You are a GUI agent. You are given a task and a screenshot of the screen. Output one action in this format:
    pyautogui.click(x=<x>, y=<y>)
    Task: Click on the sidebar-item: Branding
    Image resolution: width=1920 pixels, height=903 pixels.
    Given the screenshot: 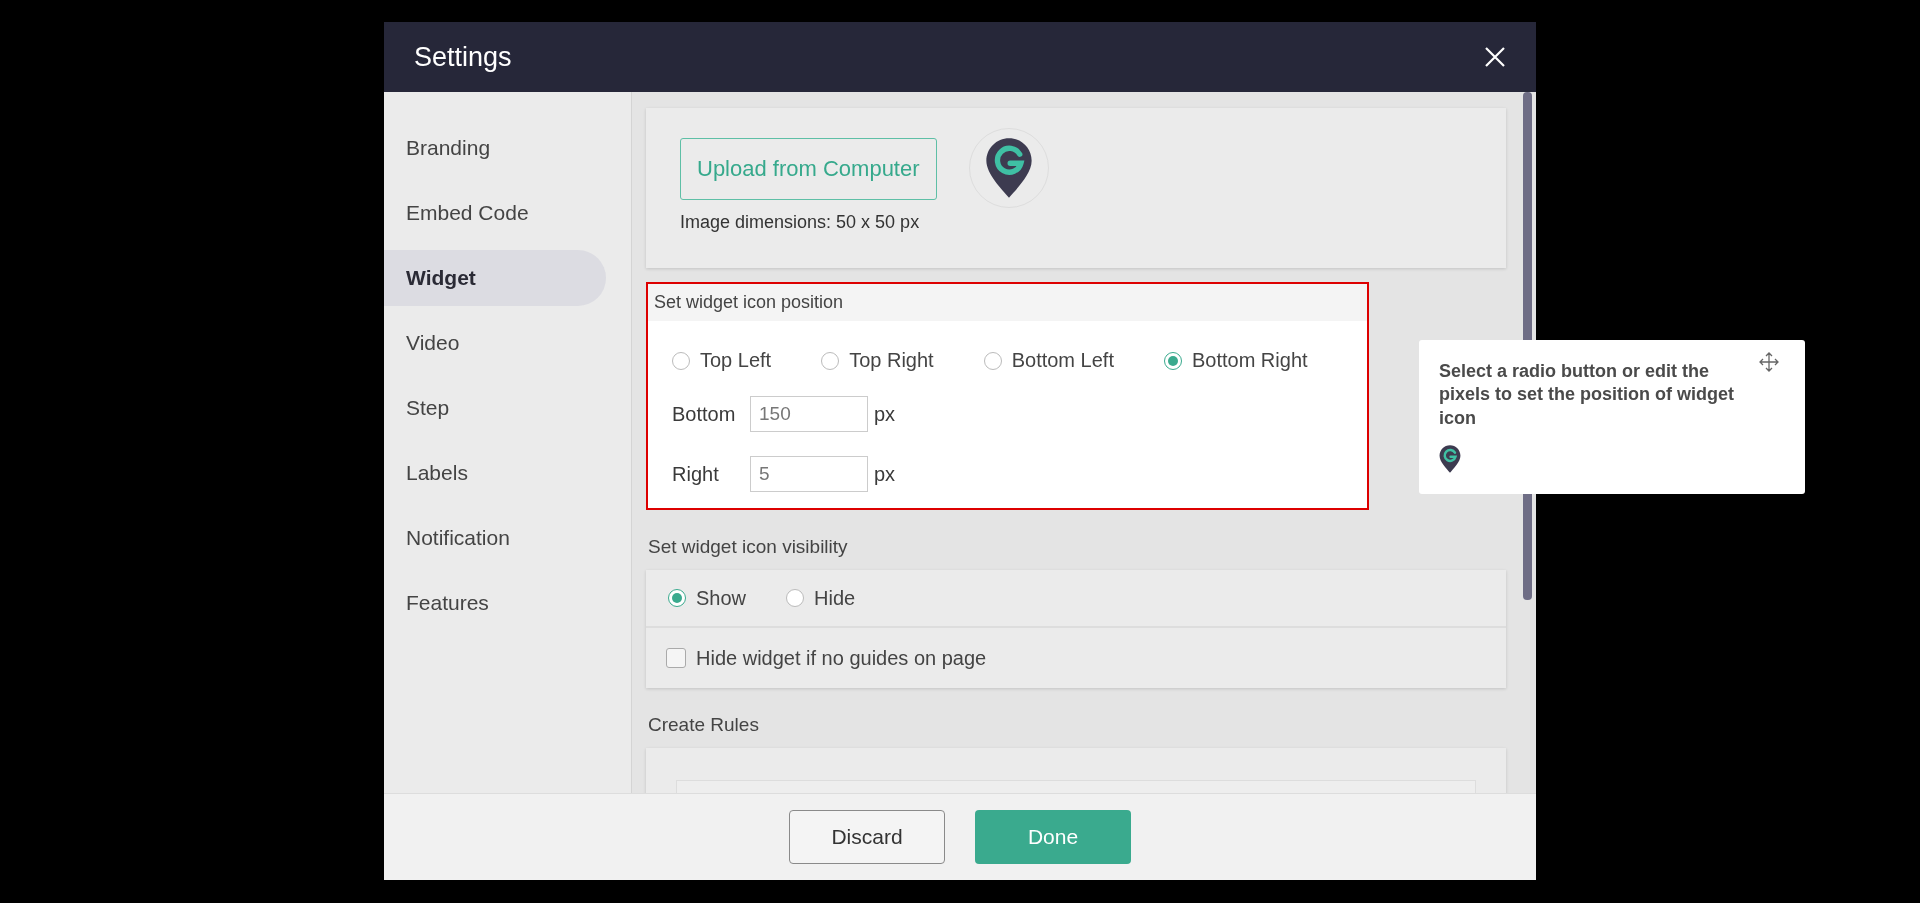 What is the action you would take?
    pyautogui.click(x=495, y=148)
    